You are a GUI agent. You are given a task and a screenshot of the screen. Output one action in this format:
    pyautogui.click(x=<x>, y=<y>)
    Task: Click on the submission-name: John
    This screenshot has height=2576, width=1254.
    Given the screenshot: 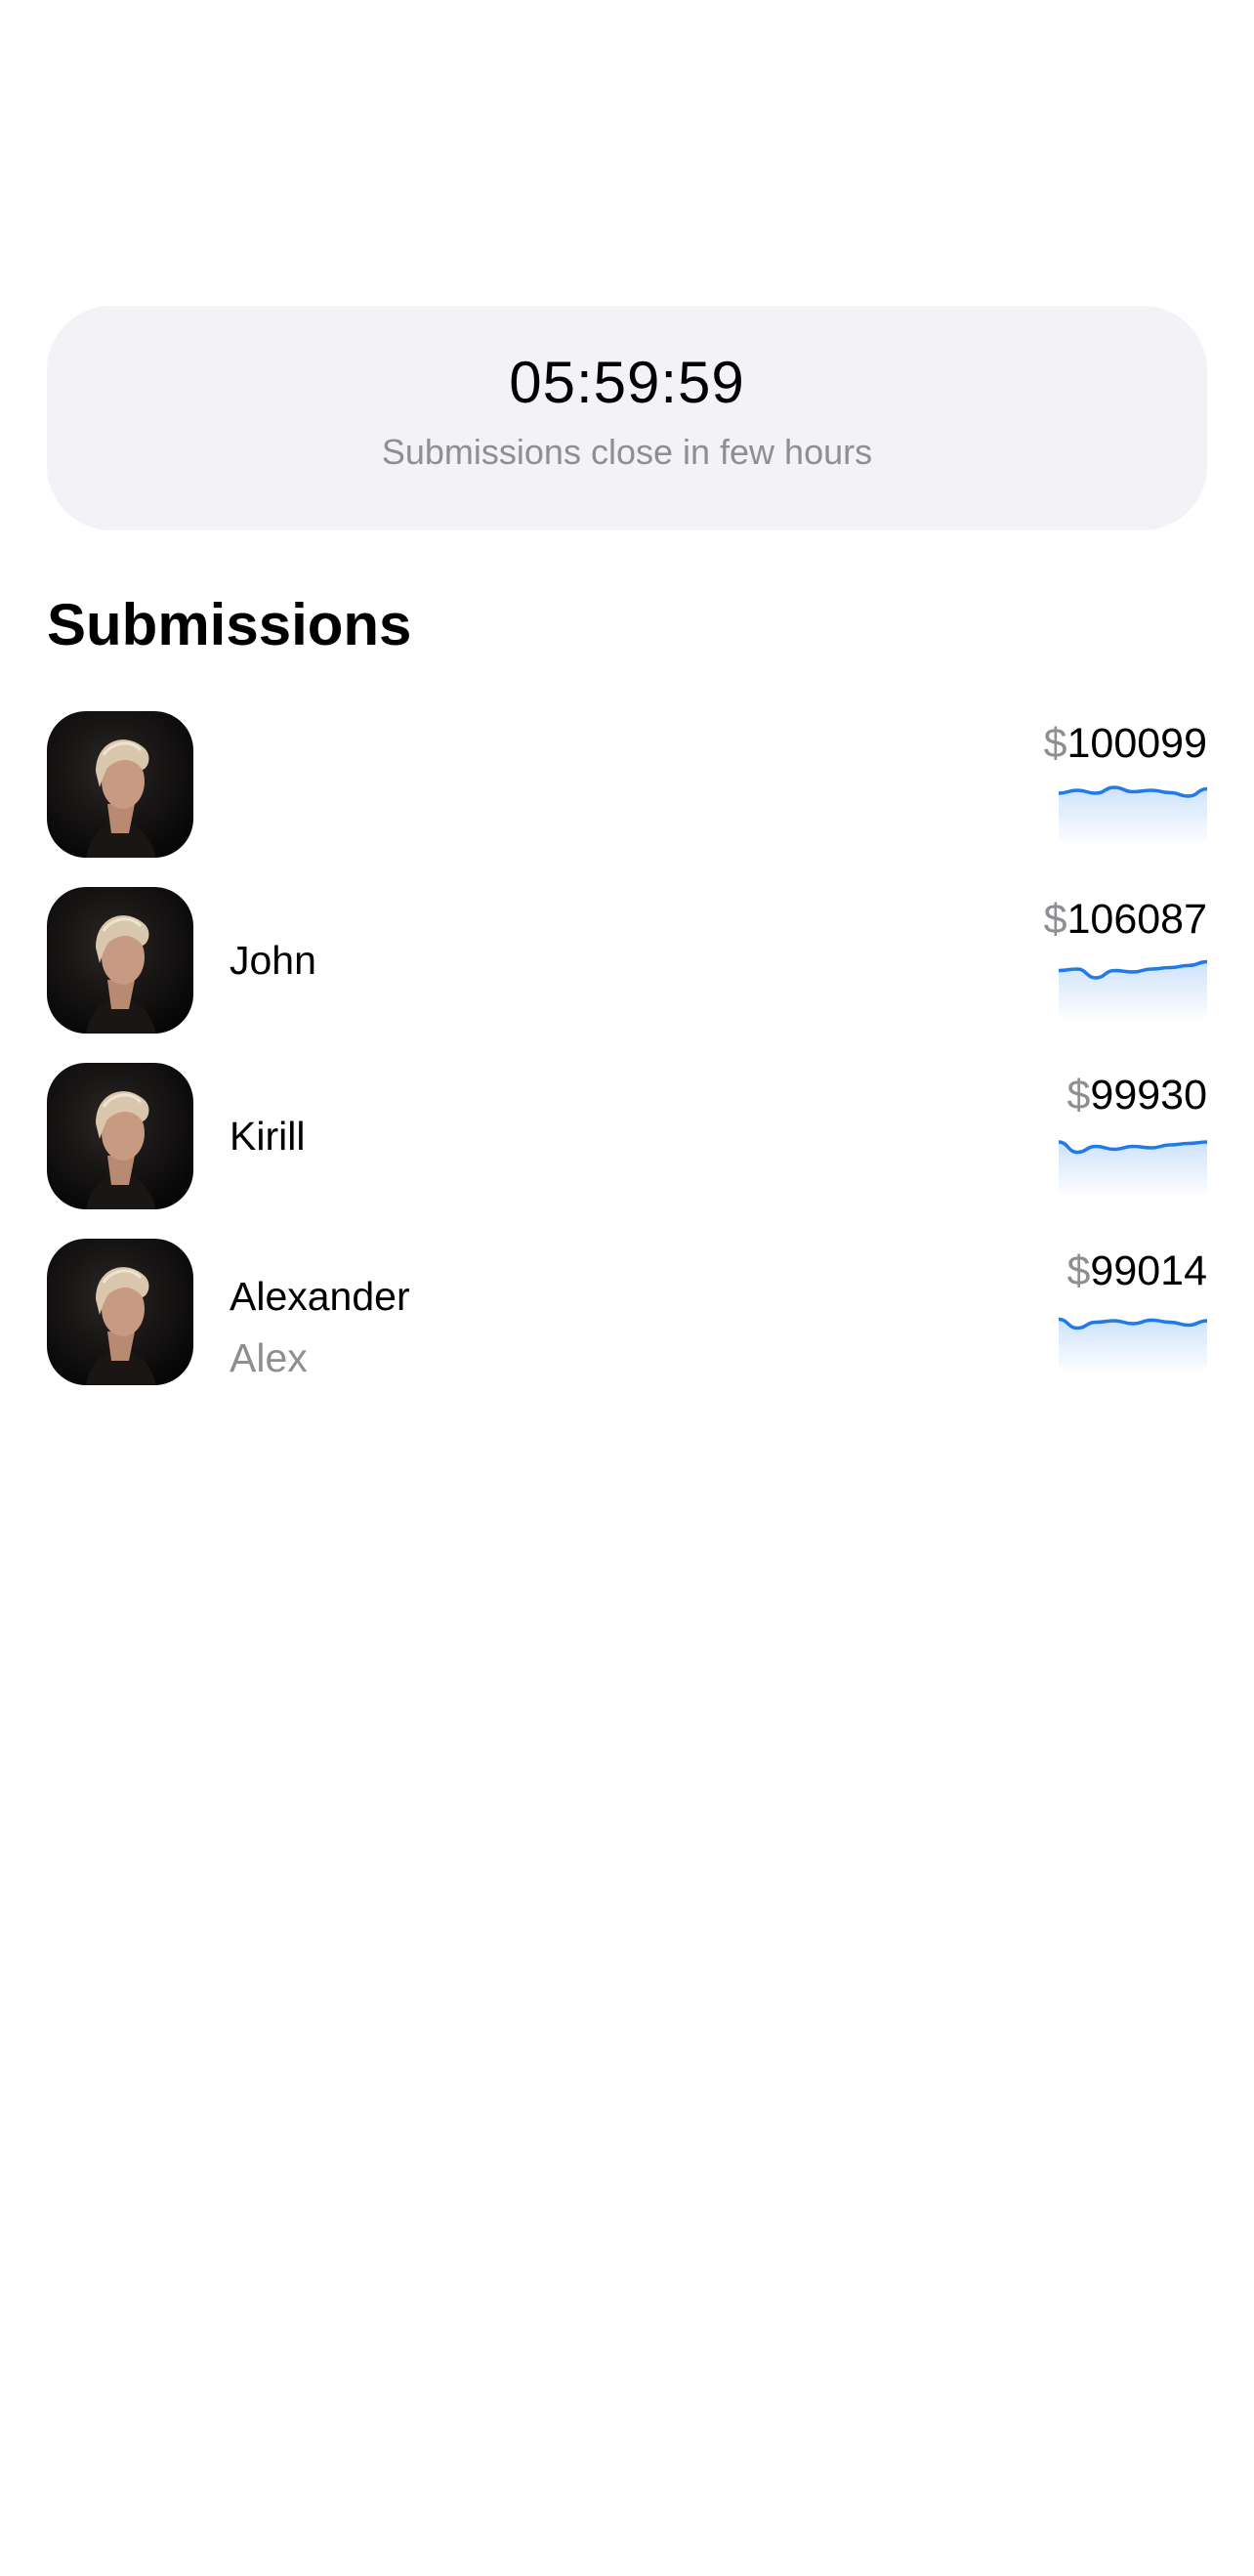 What is the action you would take?
    pyautogui.click(x=273, y=960)
    